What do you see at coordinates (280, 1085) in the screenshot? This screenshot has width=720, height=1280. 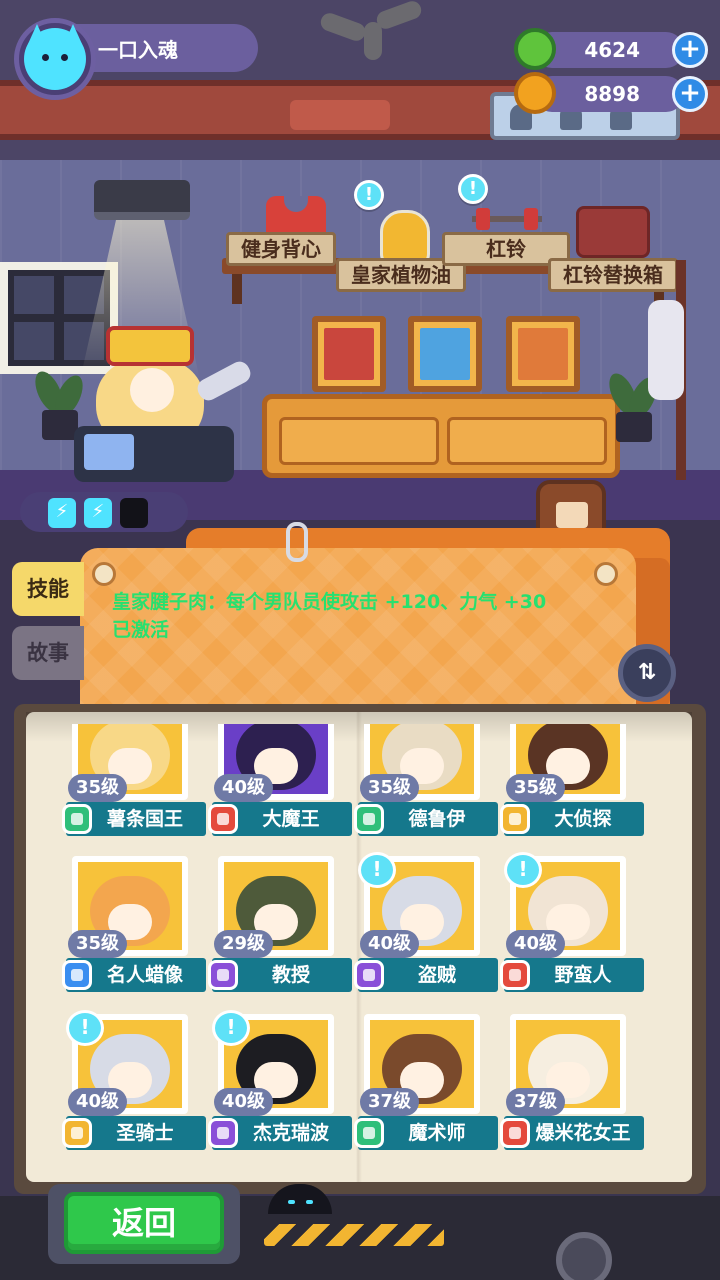 I see `character-card: 杰克瑞波 40级!` at bounding box center [280, 1085].